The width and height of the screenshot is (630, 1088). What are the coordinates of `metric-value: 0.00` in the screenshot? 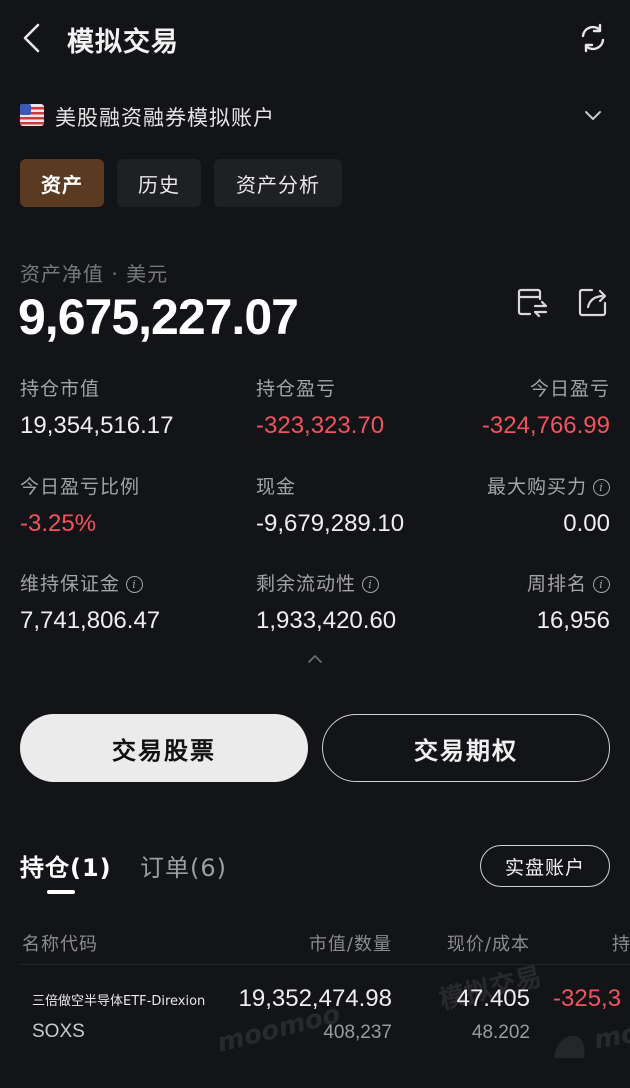 It's located at (586, 523).